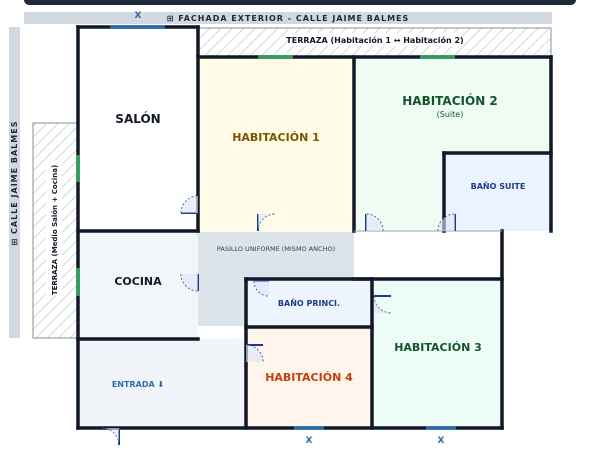 This screenshot has width=600, height=450. Describe the element at coordinates (309, 303) in the screenshot. I see `label-bano-princ: BAÑO PRINCI.` at that location.